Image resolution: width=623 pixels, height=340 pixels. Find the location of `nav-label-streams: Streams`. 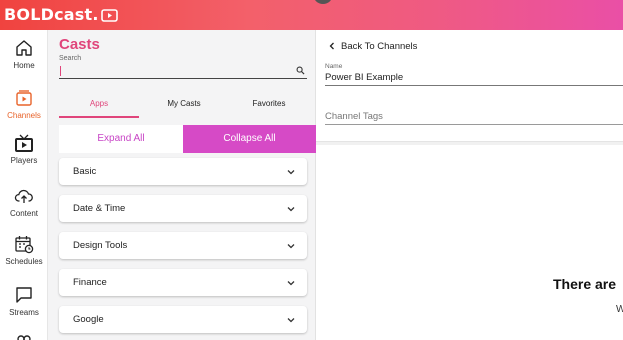

nav-label-streams: Streams is located at coordinates (24, 312).